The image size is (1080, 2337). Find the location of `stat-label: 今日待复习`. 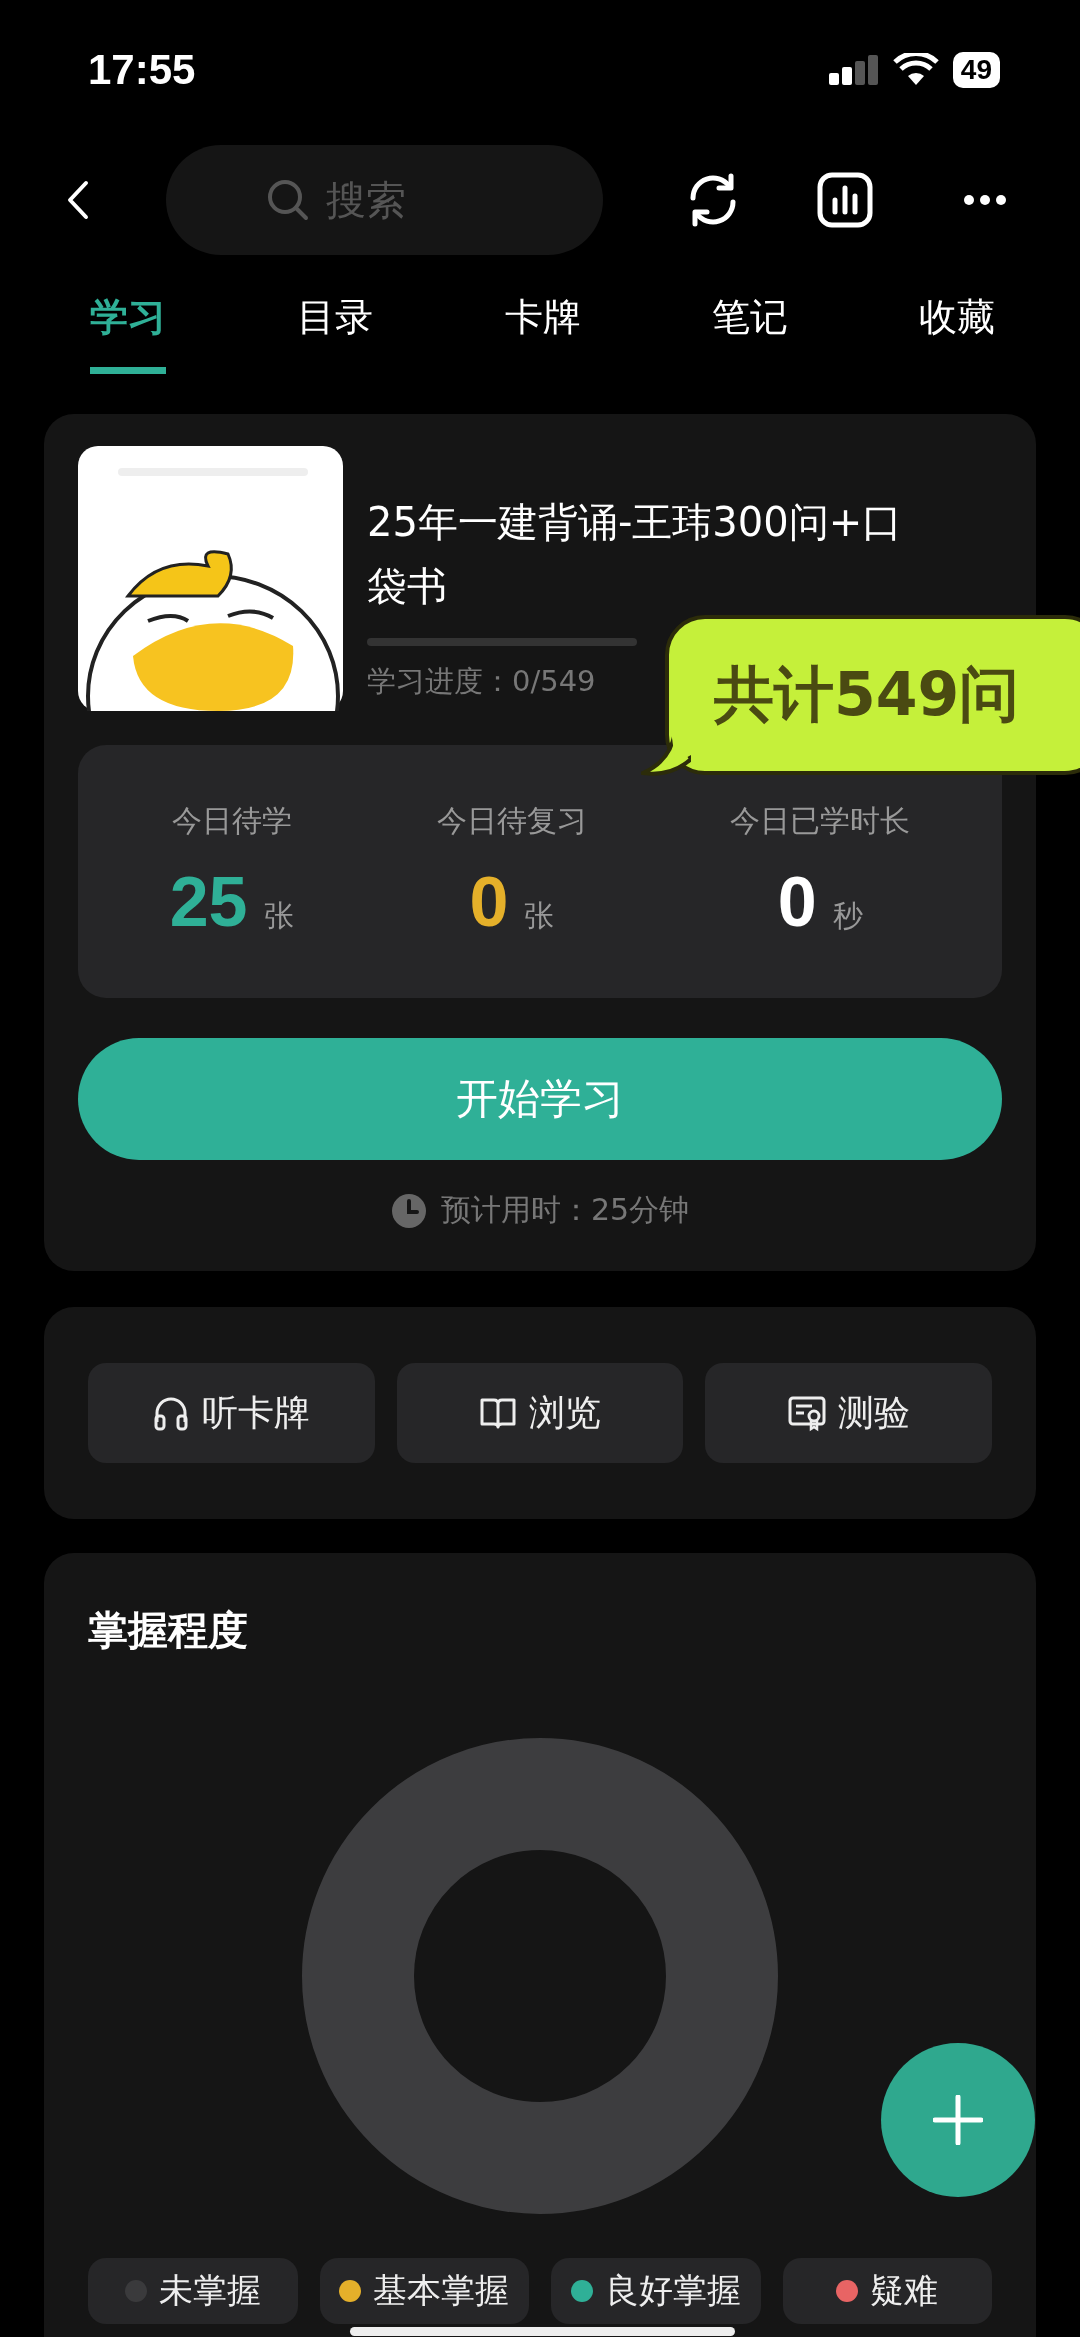

stat-label: 今日待复习 is located at coordinates (511, 821).